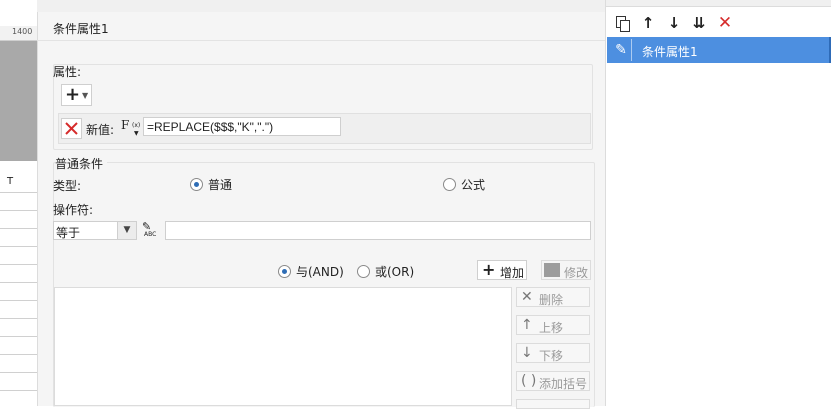 This screenshot has width=831, height=409. Describe the element at coordinates (378, 230) in the screenshot. I see `operand-input` at that location.